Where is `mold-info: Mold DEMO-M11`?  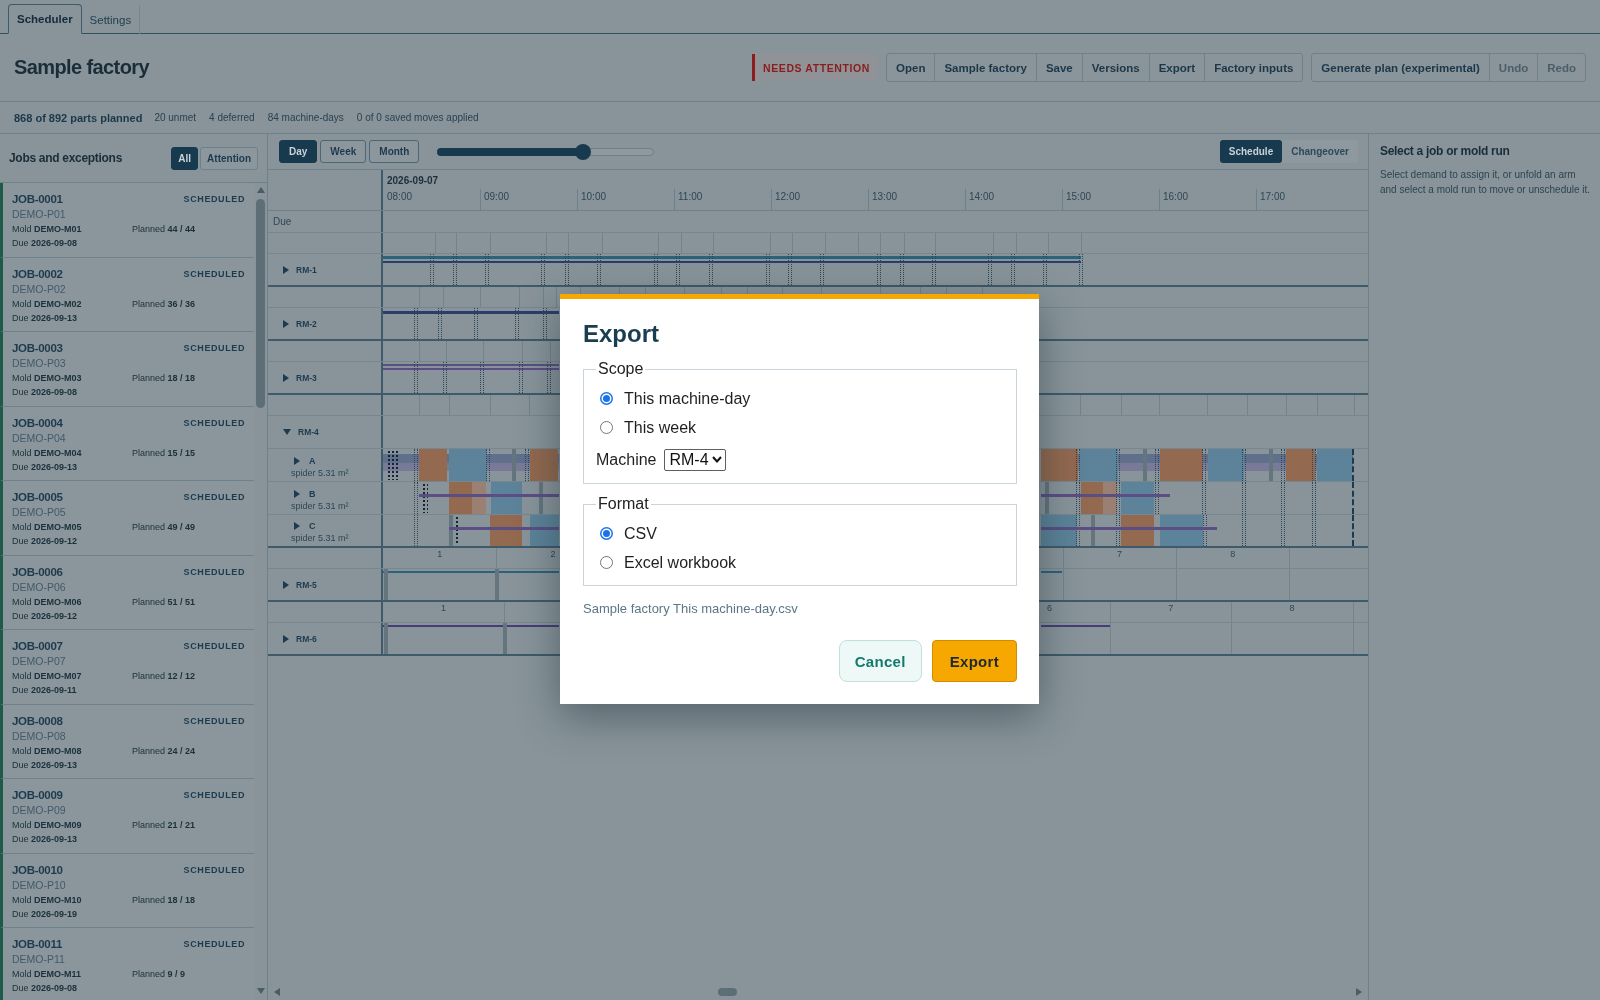
mold-info: Mold DEMO-M11 is located at coordinates (47, 974).